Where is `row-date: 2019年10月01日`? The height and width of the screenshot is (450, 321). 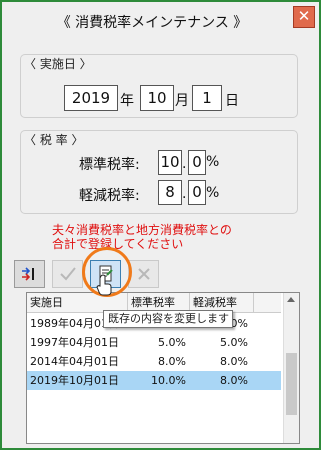
row-date: 2019年10月01日 is located at coordinates (74, 380).